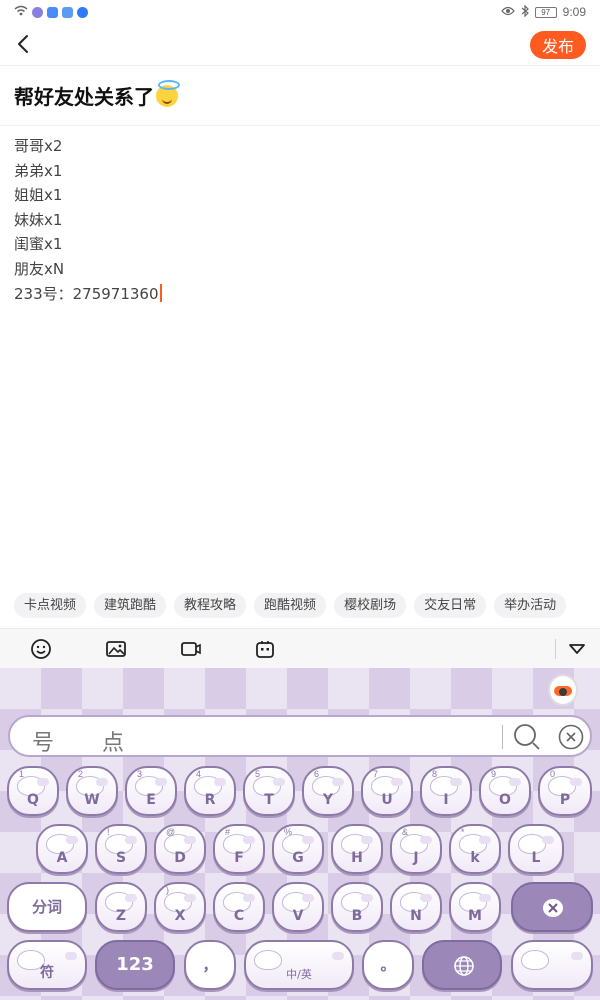 The height and width of the screenshot is (1000, 600). Describe the element at coordinates (67, 12) in the screenshot. I see `gallery-app-icon` at that location.